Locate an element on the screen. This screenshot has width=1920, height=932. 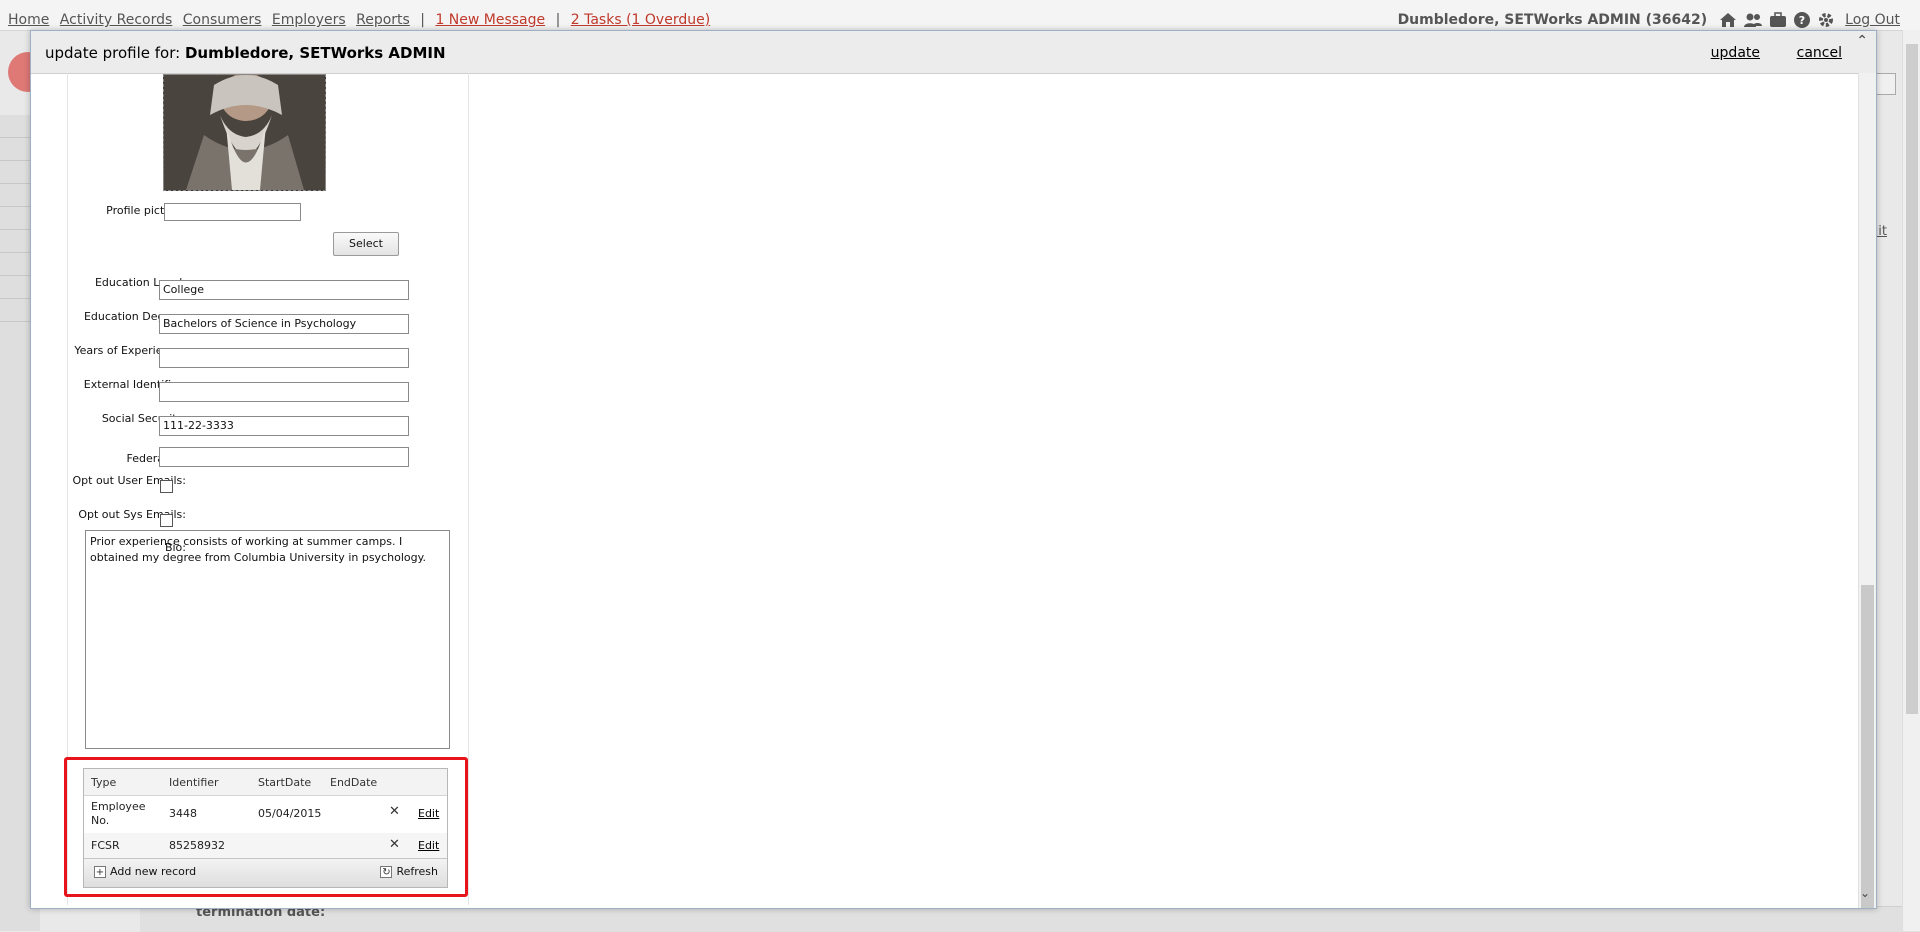
profile-photo is located at coordinates (244, 132).